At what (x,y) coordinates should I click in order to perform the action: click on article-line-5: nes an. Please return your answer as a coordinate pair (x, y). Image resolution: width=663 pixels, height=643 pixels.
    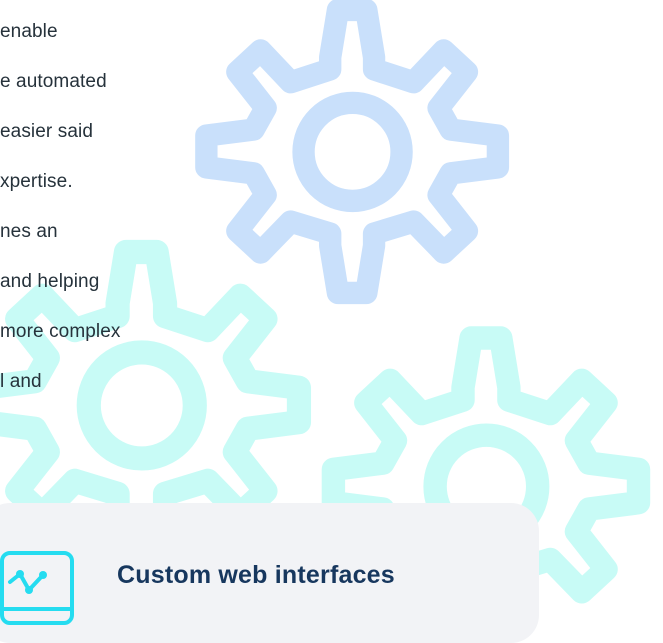
    Looking at the image, I should click on (29, 231).